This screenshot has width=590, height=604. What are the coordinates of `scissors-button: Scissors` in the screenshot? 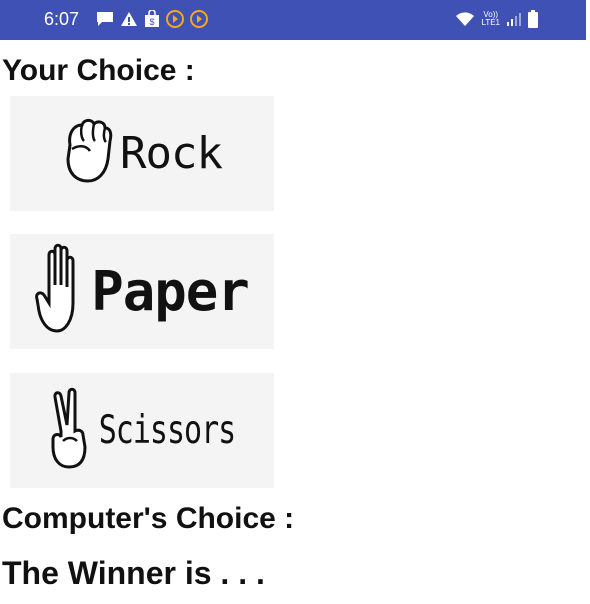 It's located at (142, 430).